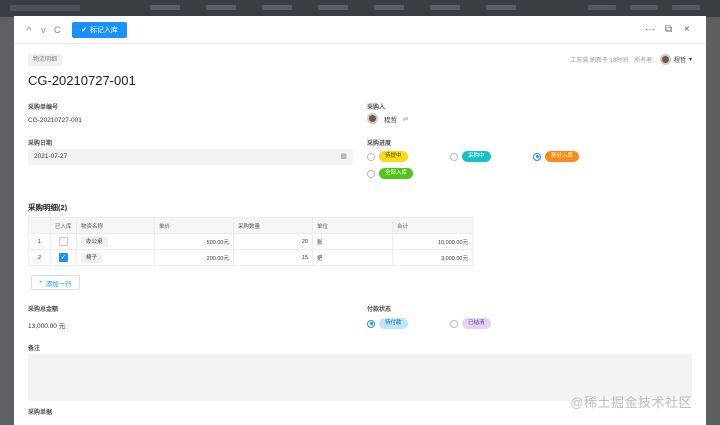 Image resolution: width=720 pixels, height=425 pixels. What do you see at coordinates (94, 241) in the screenshot?
I see `item-name-chip: 办公桌` at bounding box center [94, 241].